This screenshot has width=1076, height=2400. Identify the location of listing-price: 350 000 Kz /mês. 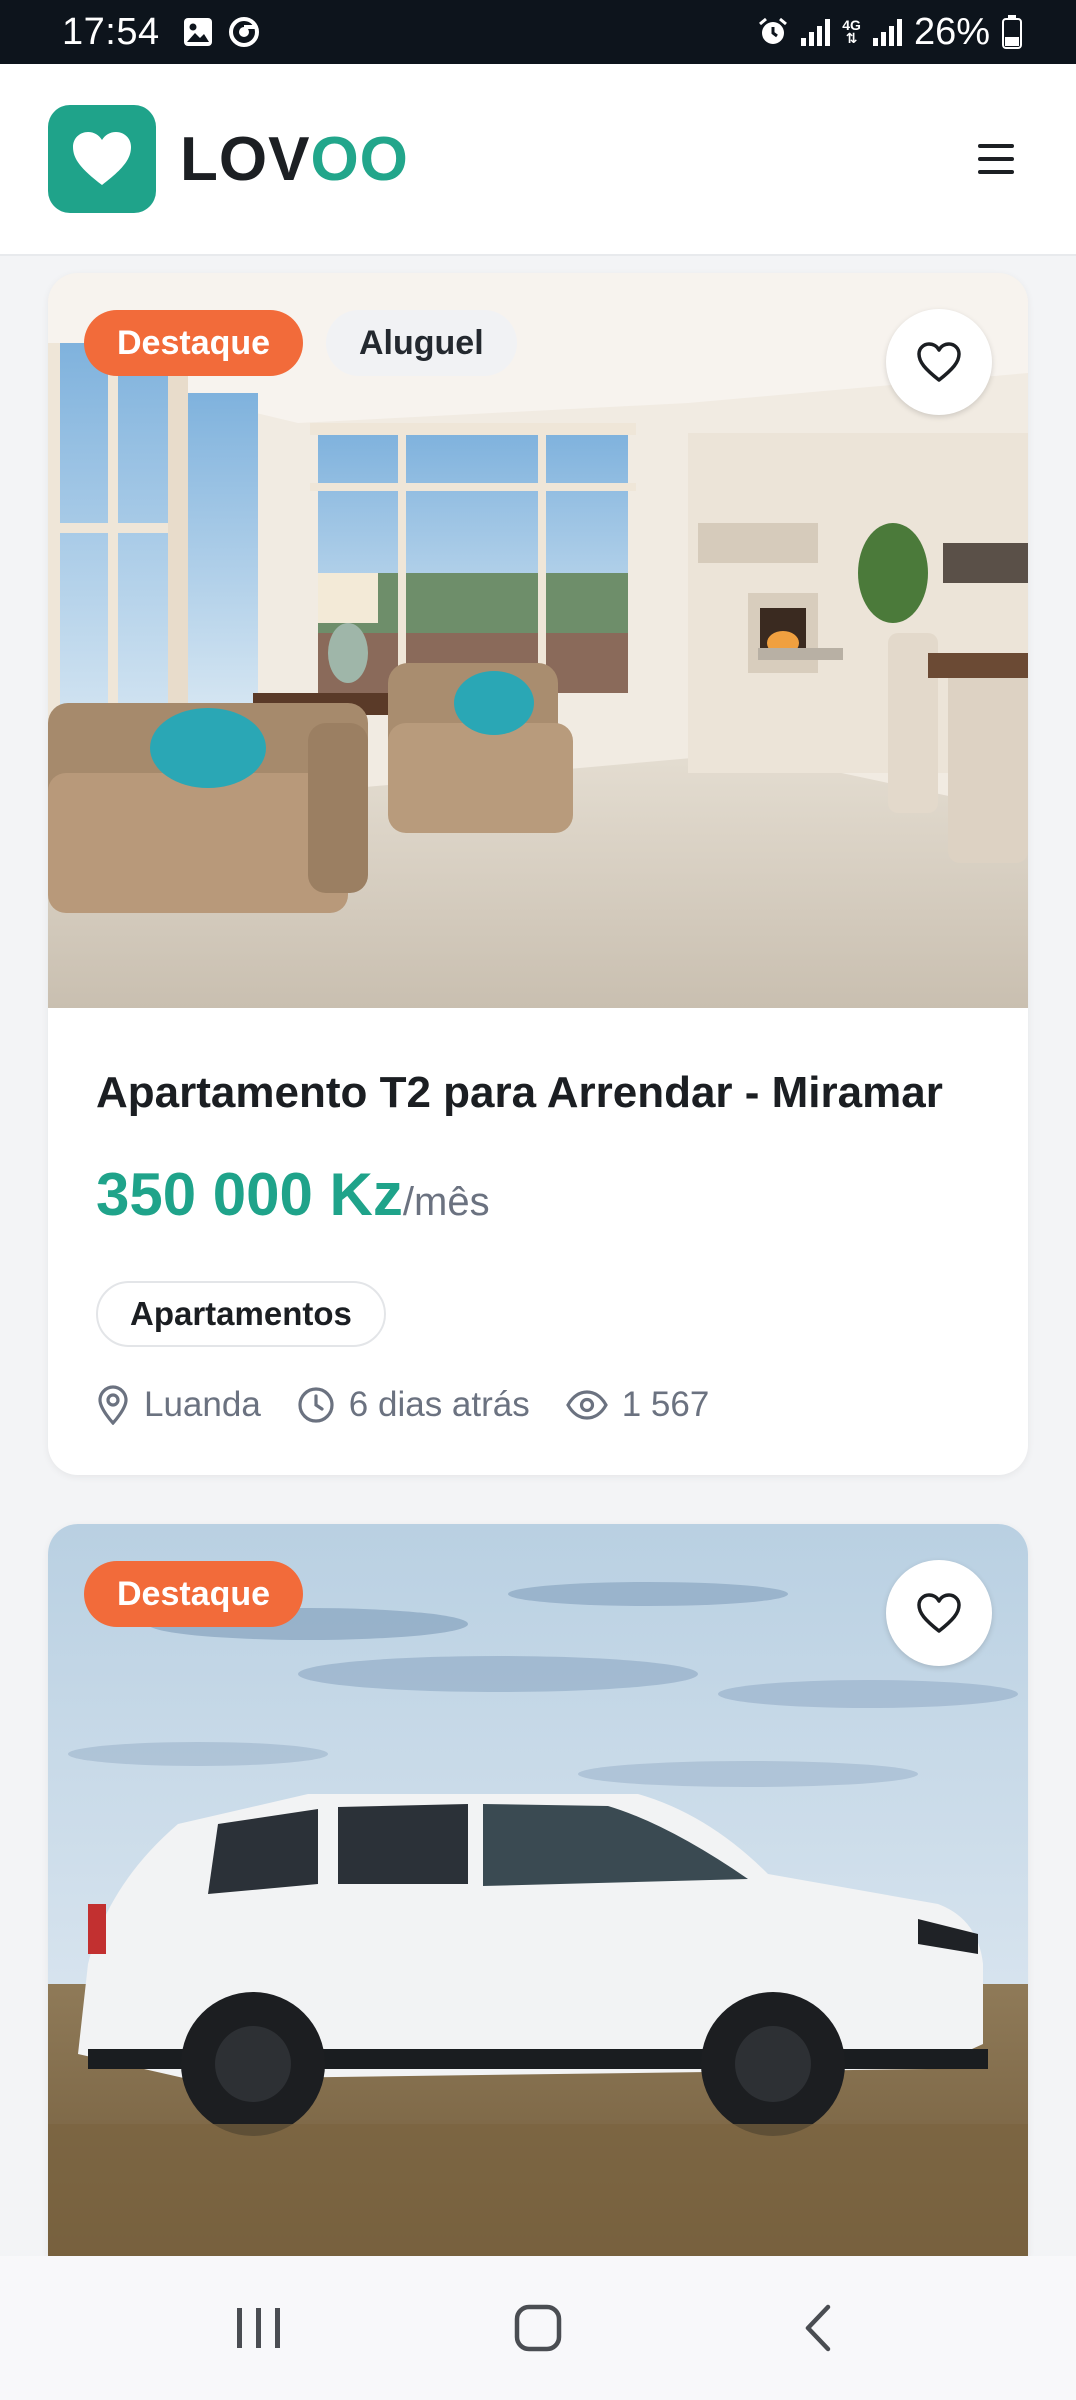
(538, 1194).